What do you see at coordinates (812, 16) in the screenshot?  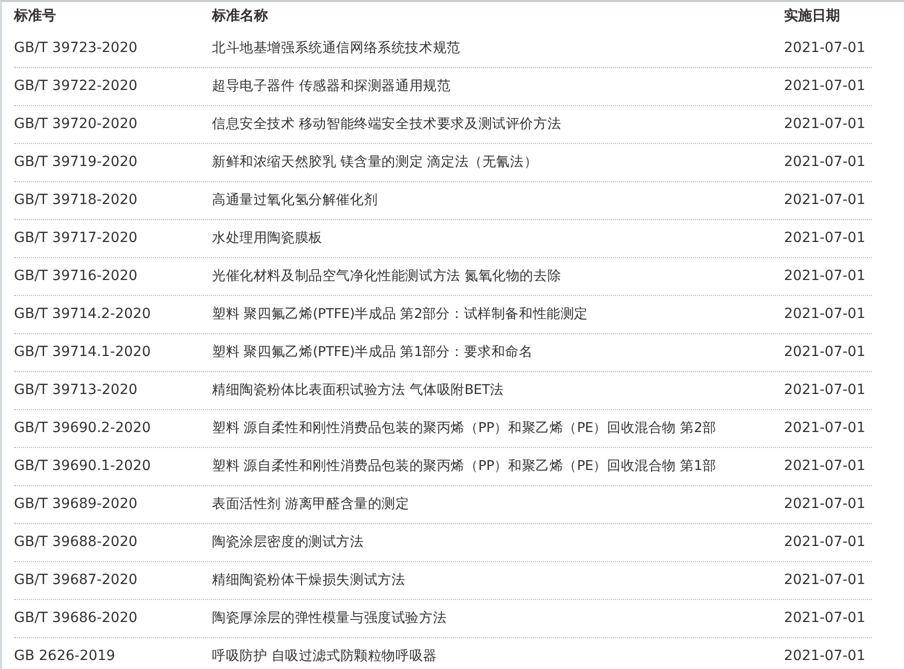 I see `column-header: 实施日期` at bounding box center [812, 16].